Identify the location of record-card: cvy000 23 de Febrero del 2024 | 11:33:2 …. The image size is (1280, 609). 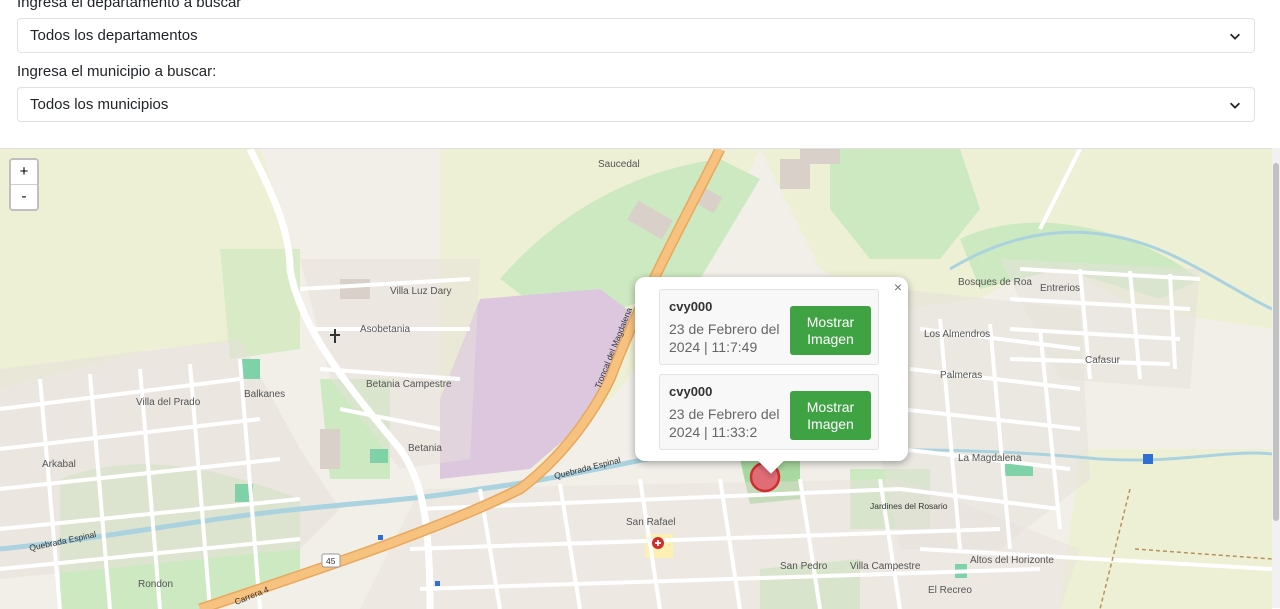
(769, 412).